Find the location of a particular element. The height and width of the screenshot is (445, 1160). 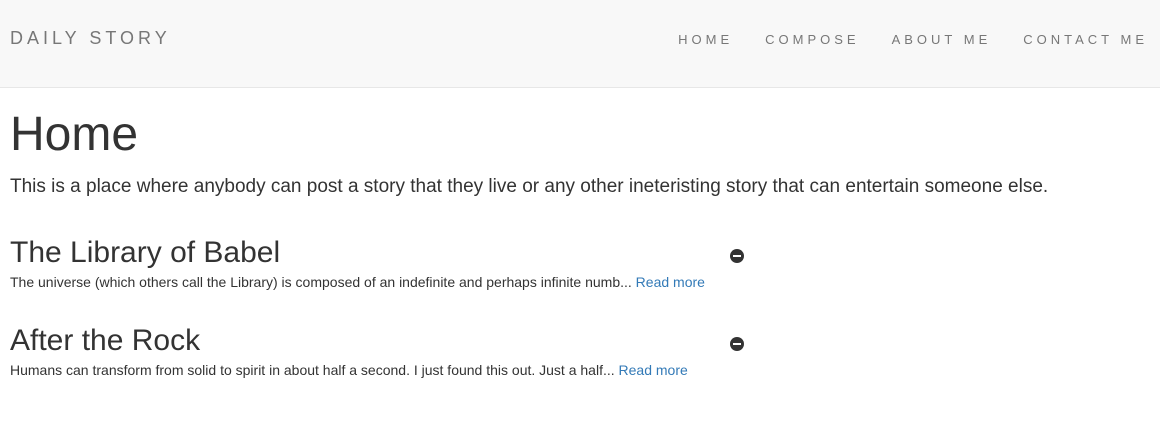

nav-item-home: HOME is located at coordinates (705, 40).